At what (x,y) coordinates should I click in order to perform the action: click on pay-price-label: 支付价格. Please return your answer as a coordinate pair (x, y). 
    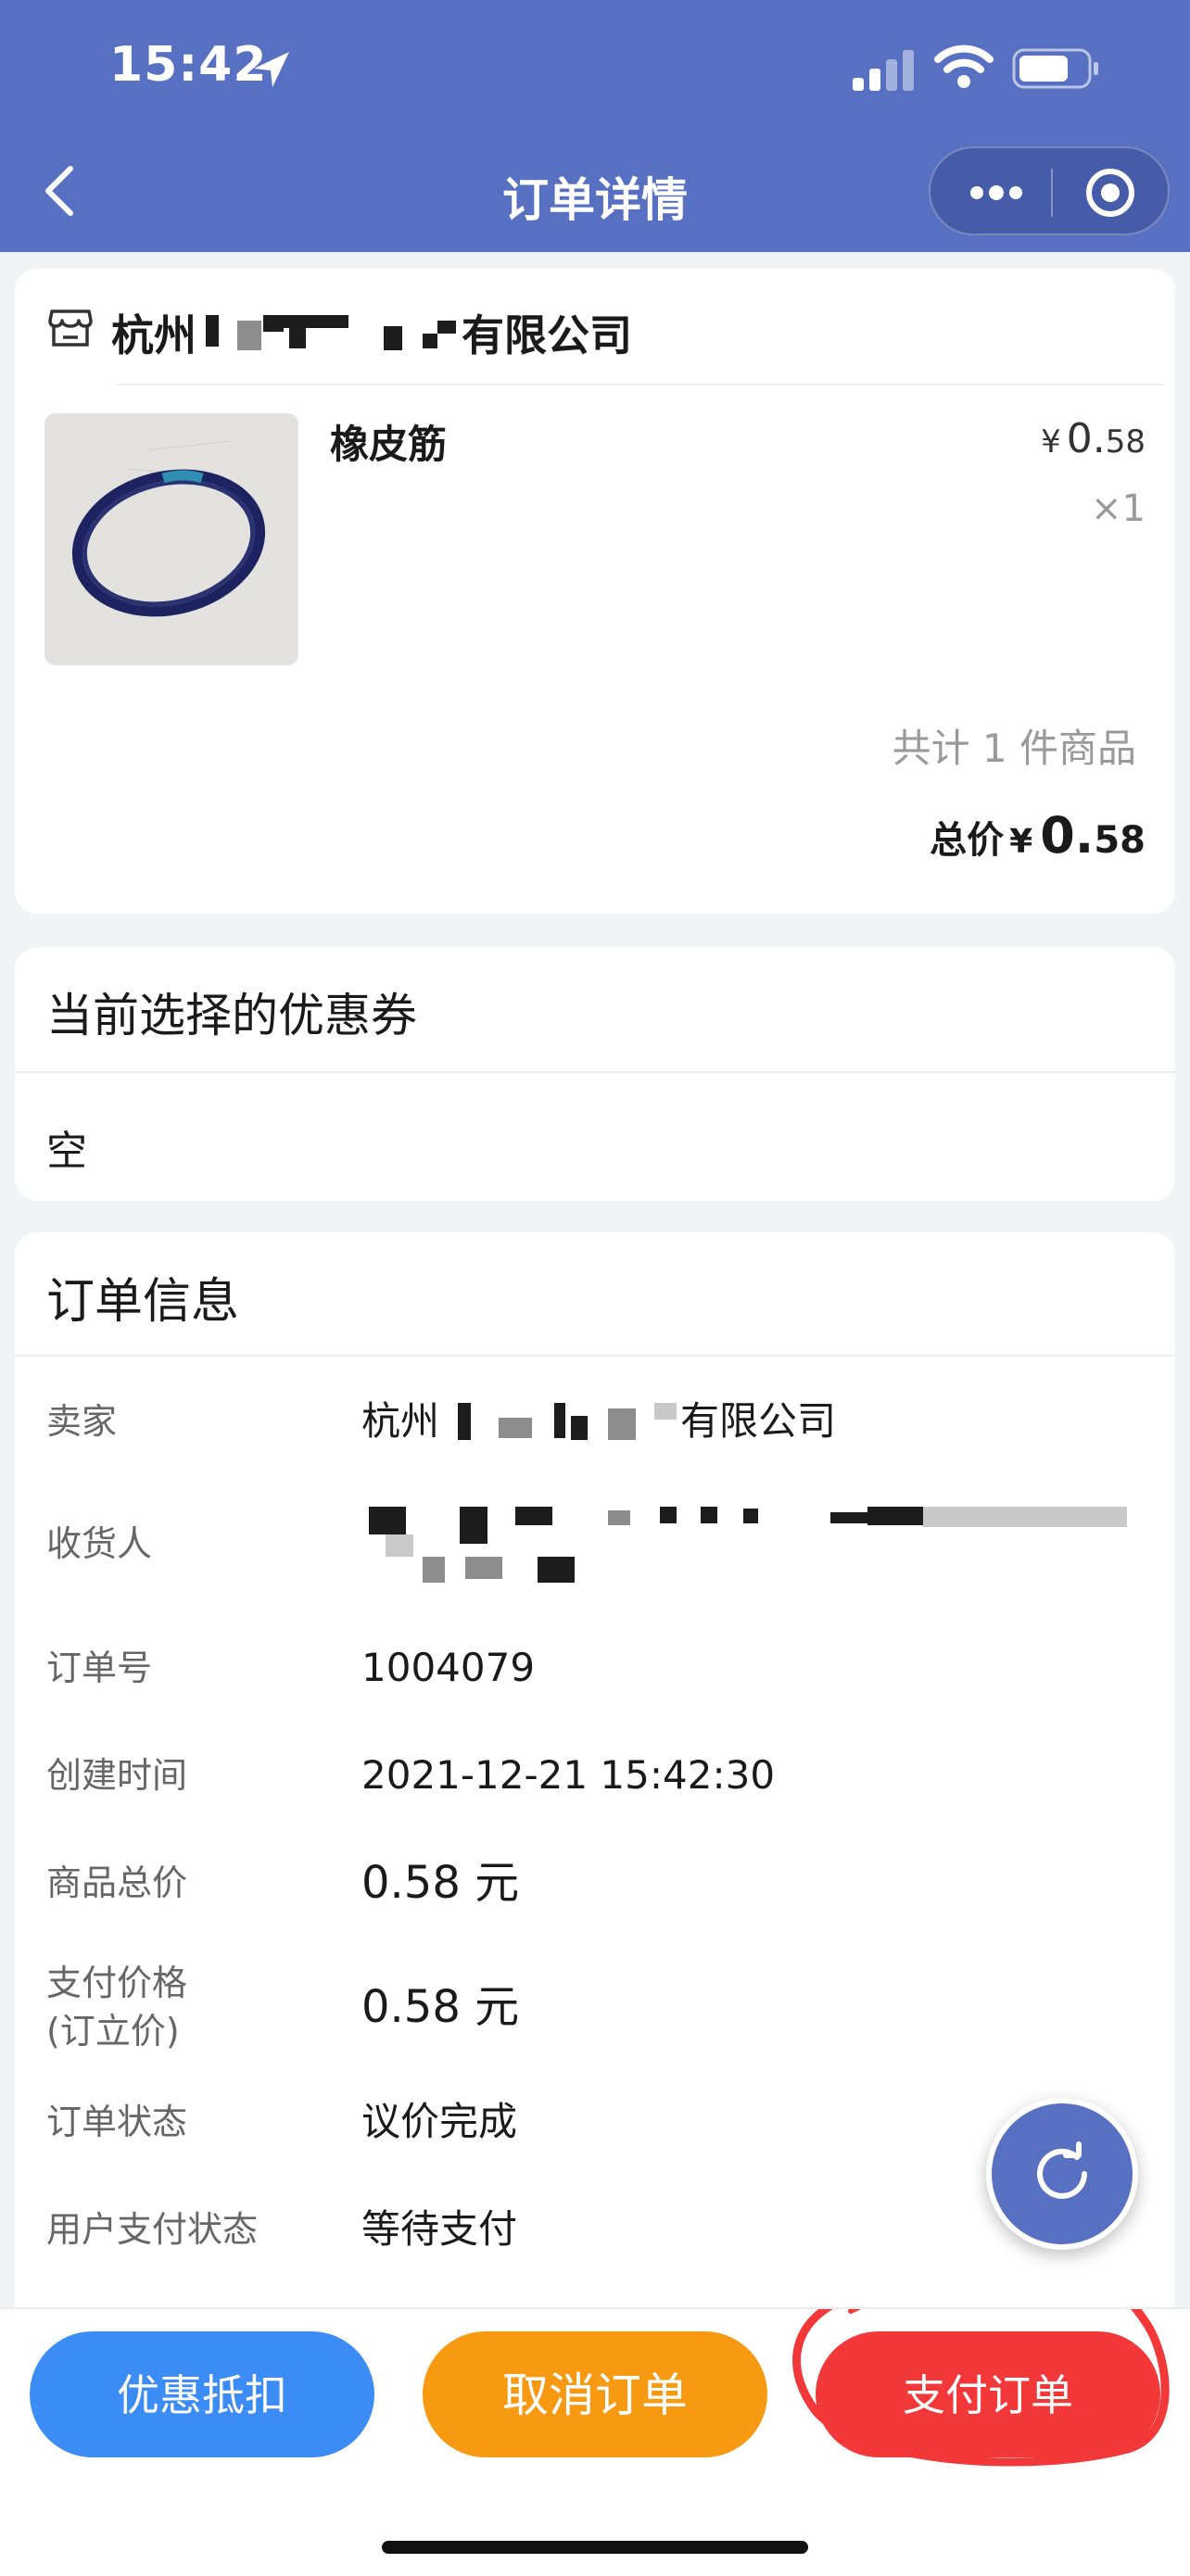
    Looking at the image, I should click on (117, 1983).